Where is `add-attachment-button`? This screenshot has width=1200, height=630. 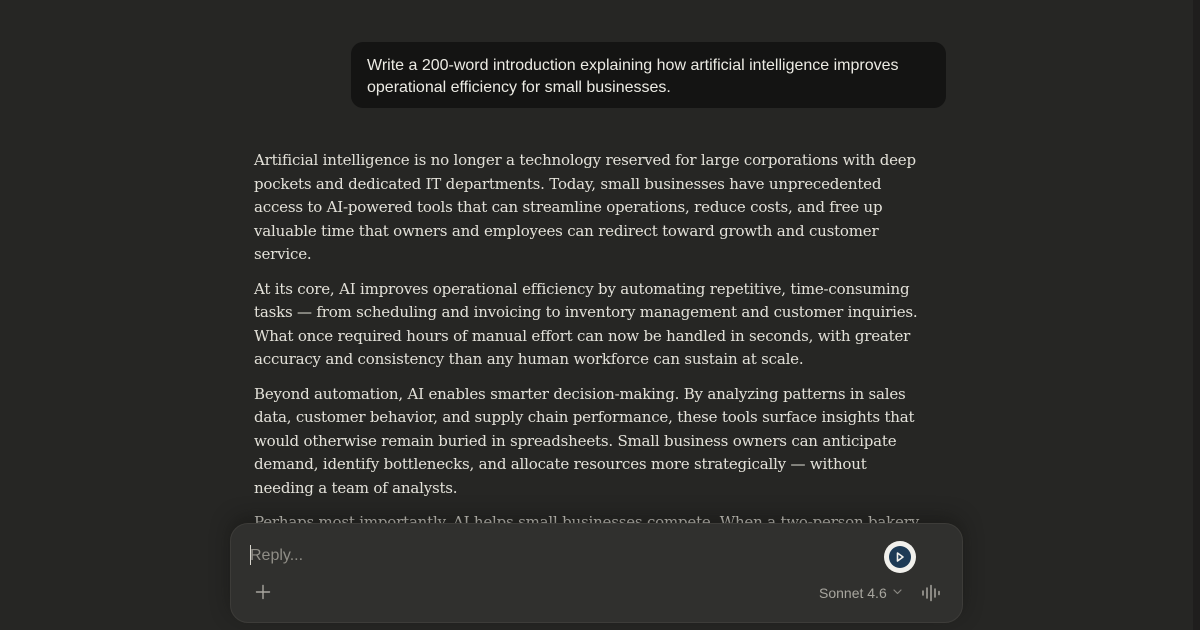
add-attachment-button is located at coordinates (263, 592).